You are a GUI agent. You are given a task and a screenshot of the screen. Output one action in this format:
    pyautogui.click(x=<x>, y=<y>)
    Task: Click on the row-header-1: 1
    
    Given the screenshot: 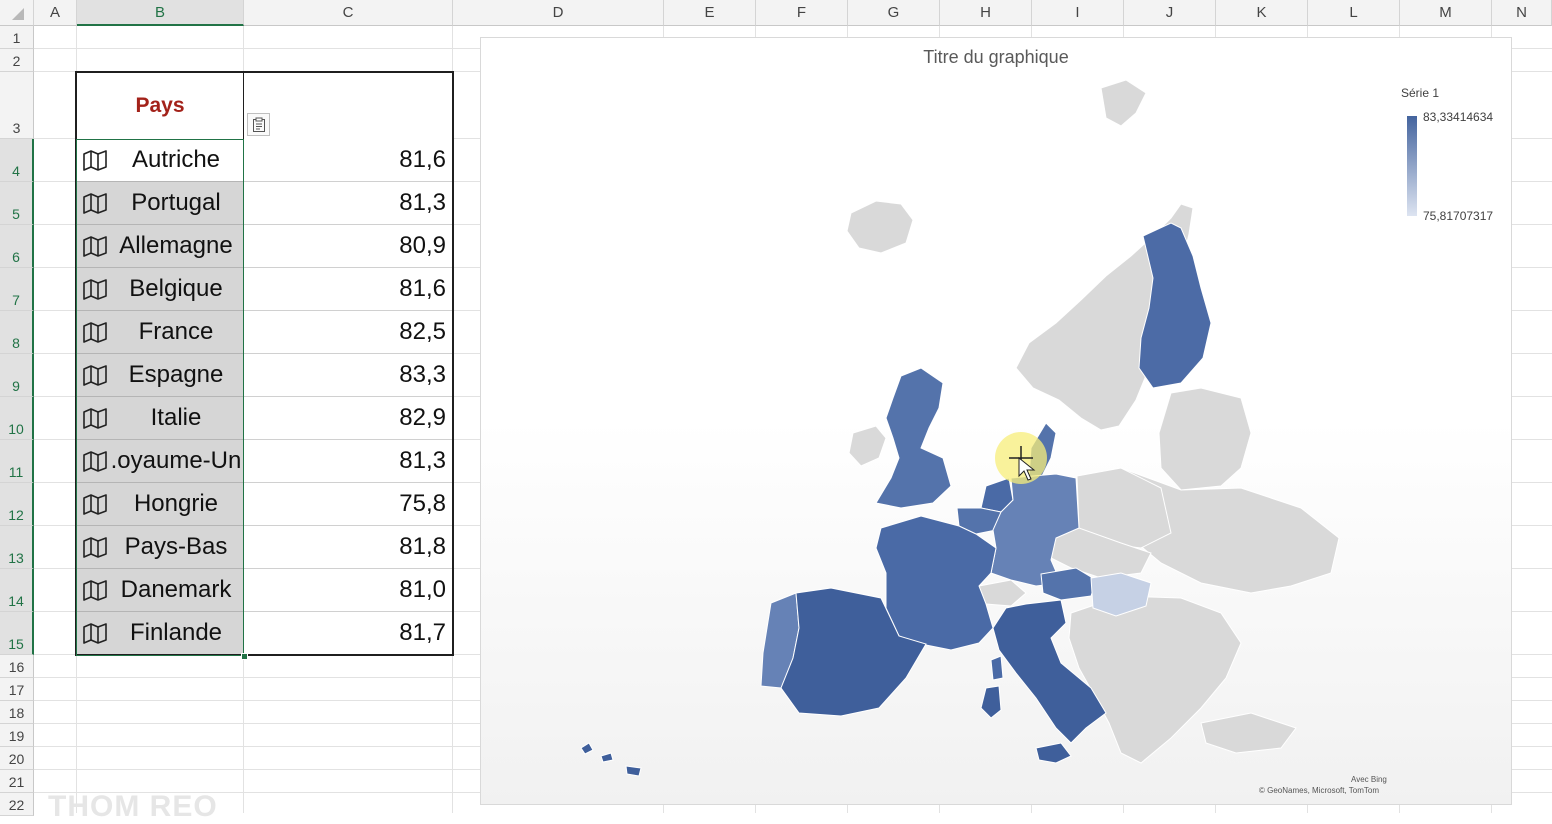 What is the action you would take?
    pyautogui.click(x=17, y=37)
    